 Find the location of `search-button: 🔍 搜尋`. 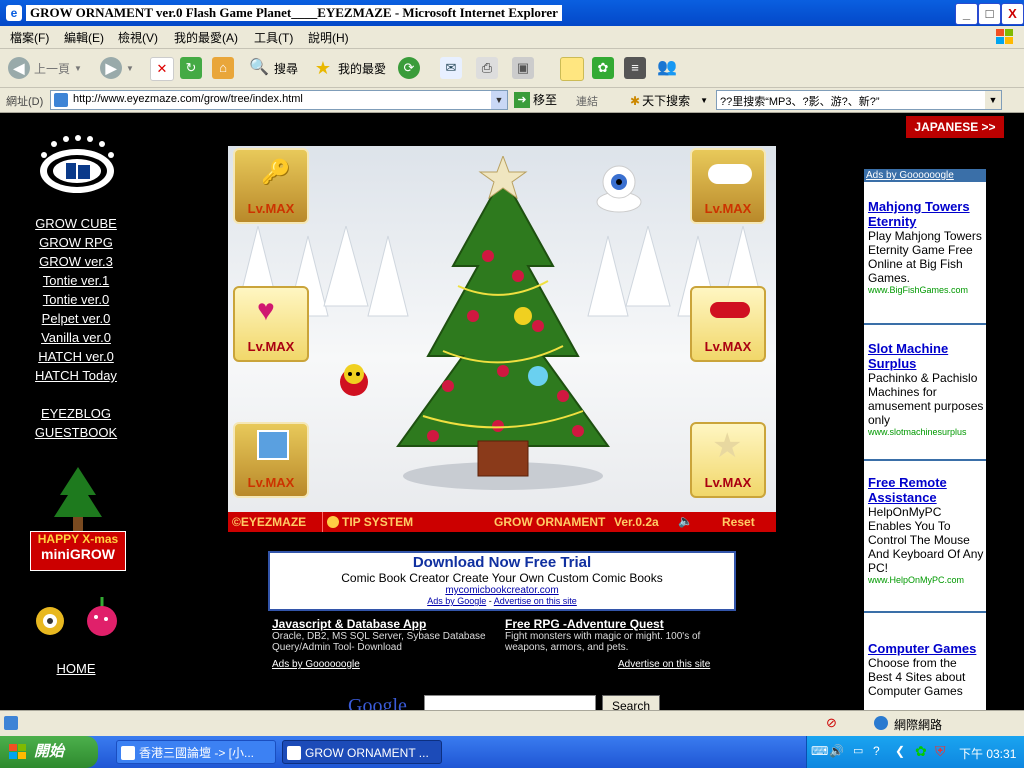

search-button: 🔍 搜尋 is located at coordinates (273, 68).